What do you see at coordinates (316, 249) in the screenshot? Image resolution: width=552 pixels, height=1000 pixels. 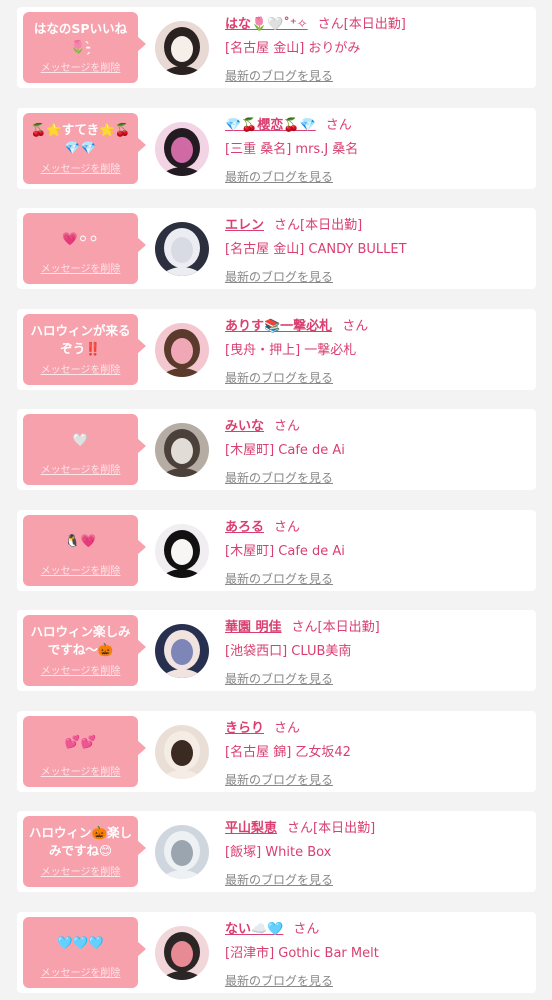 I see `shop-label: [名古屋 金山] CANDY BULLET` at bounding box center [316, 249].